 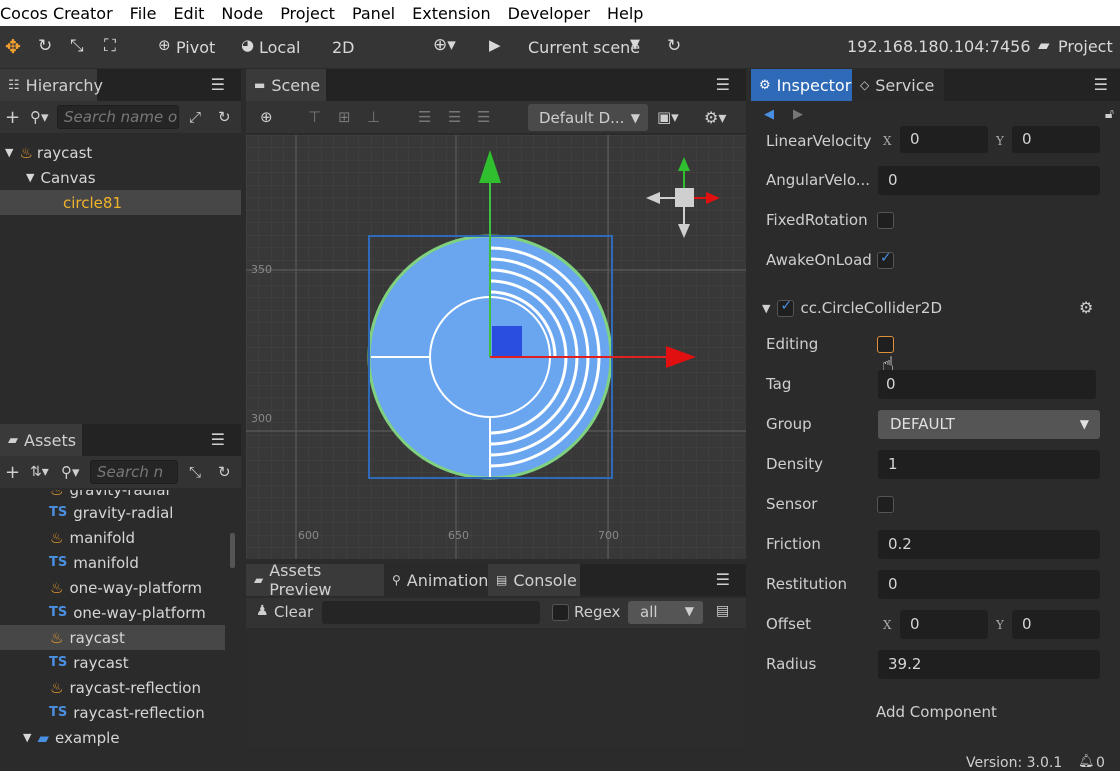 I want to click on asset-item: TS gravity-radial, so click(x=112, y=512).